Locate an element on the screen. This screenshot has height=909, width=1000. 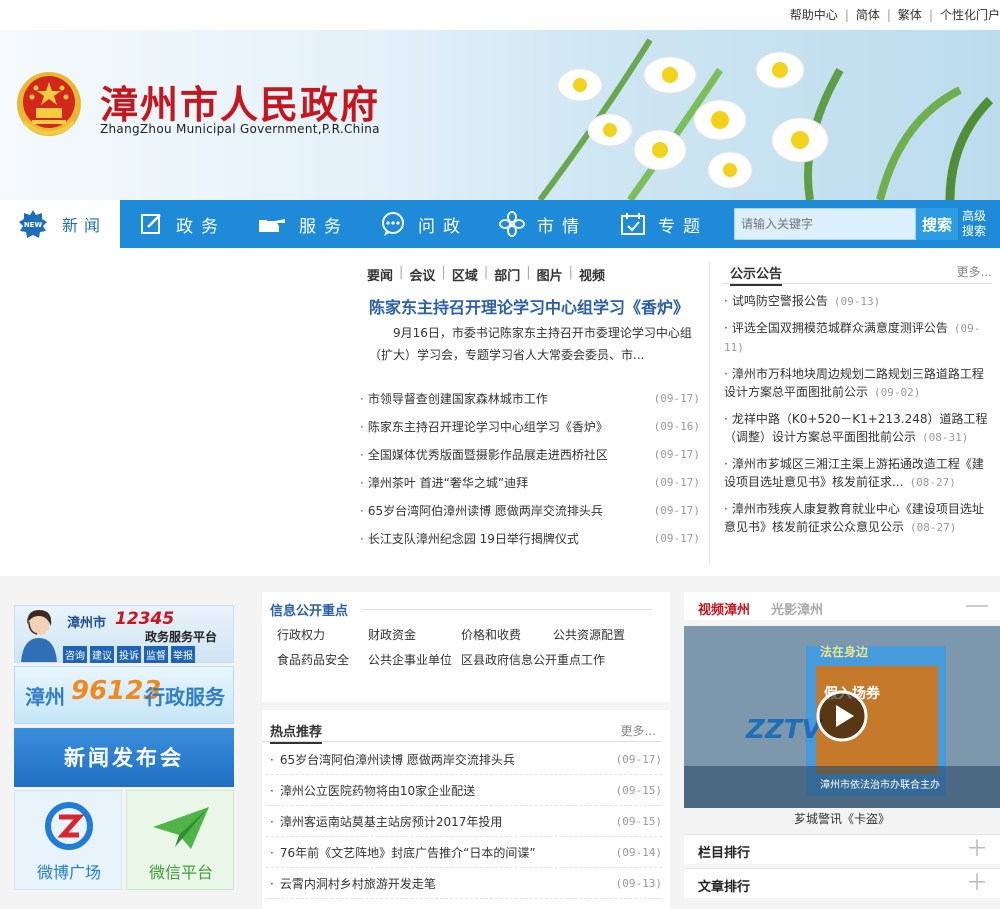
tab-departments: 部门 is located at coordinates (507, 274).